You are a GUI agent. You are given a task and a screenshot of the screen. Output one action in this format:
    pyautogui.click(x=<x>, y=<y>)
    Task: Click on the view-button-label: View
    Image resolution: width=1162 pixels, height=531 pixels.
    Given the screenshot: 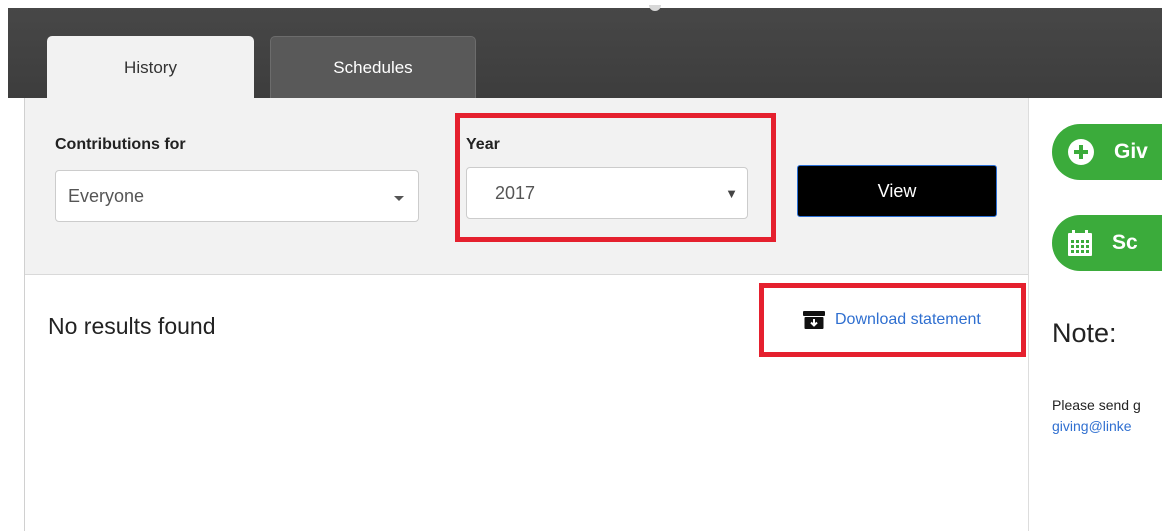 What is the action you would take?
    pyautogui.click(x=897, y=190)
    